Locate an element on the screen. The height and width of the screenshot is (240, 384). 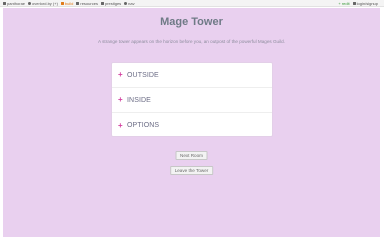
nav-item-label: build is located at coordinates (69, 3).